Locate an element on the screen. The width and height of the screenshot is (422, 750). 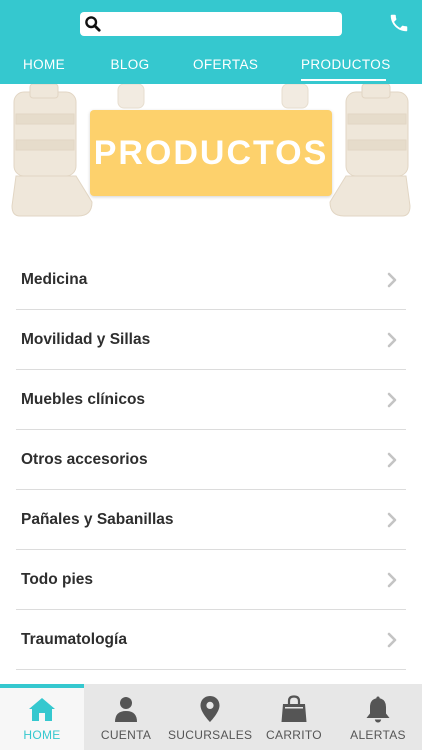
phone-icon is located at coordinates (399, 23).